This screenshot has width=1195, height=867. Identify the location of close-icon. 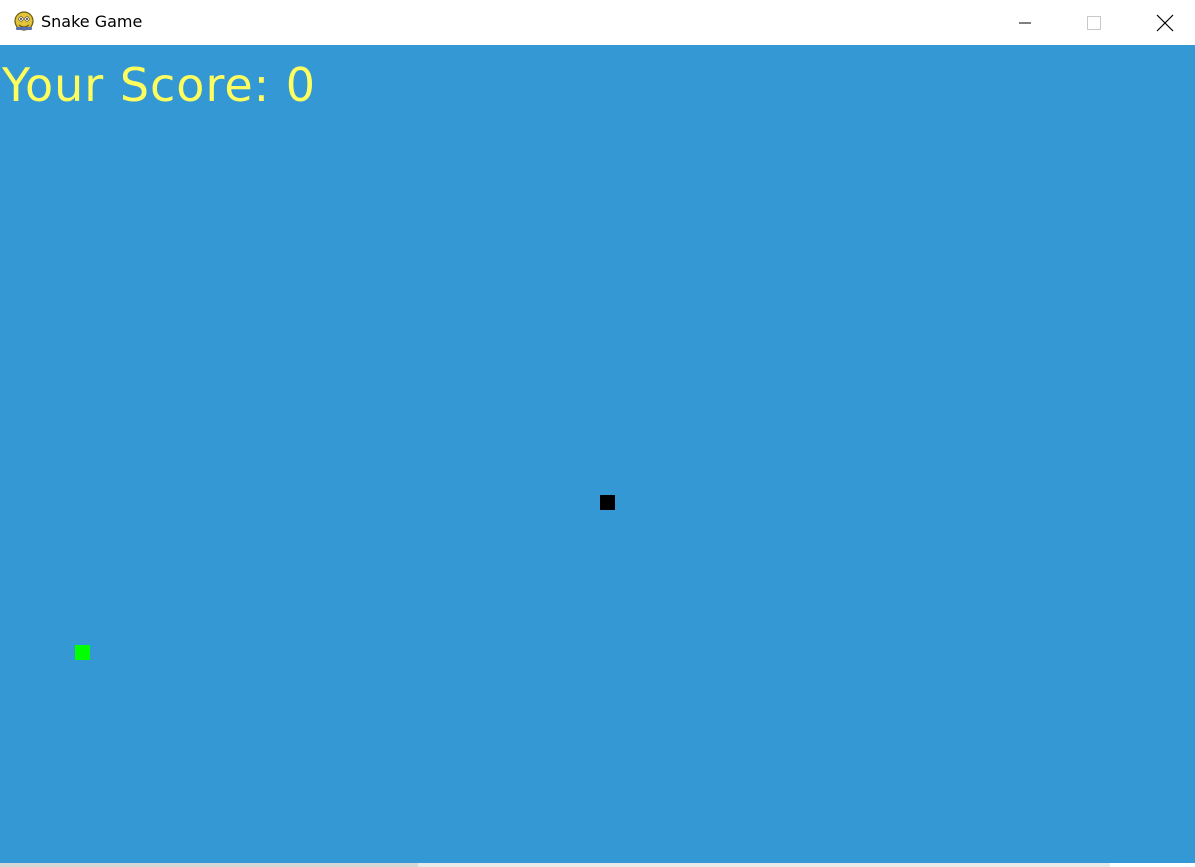
(1165, 22).